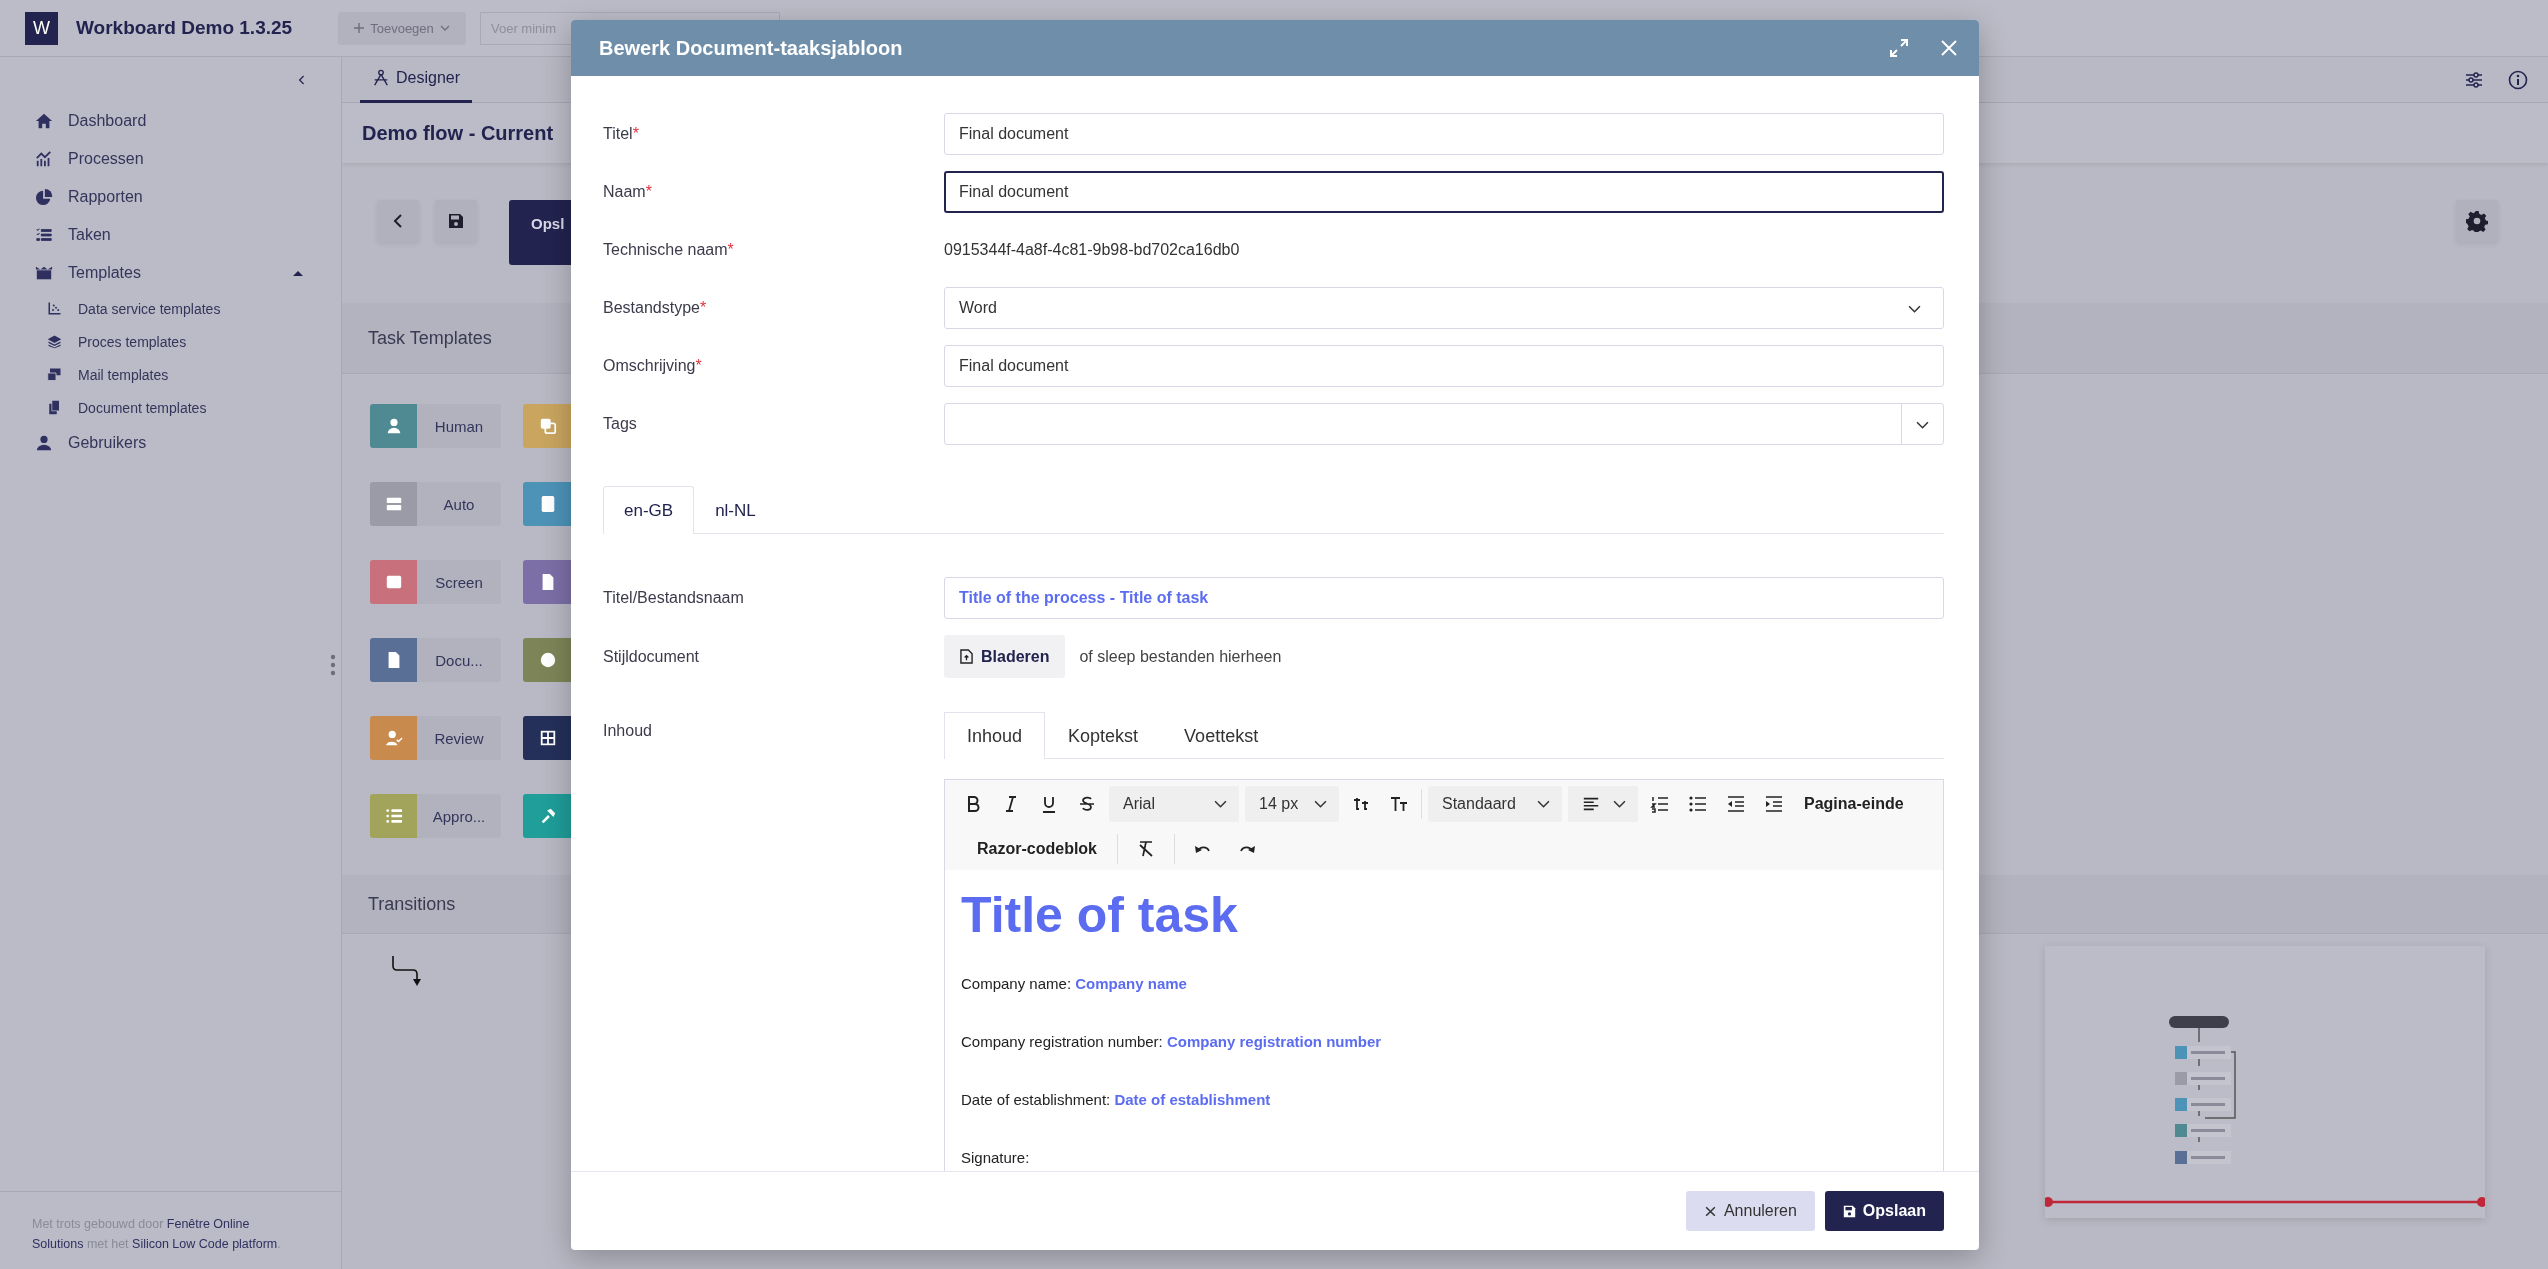 The image size is (2548, 1269). What do you see at coordinates (674, 598) in the screenshot?
I see `field-label: Titel/Bestandsnaam` at bounding box center [674, 598].